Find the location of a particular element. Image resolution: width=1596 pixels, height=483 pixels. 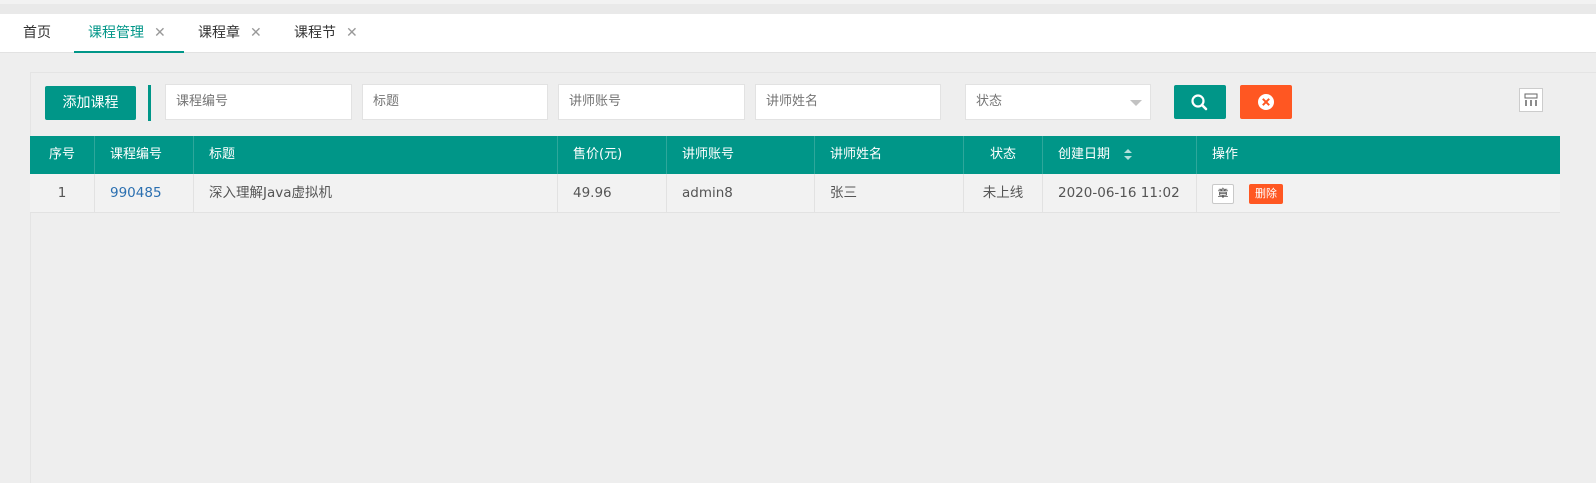

chevron-down-icon is located at coordinates (1136, 103).